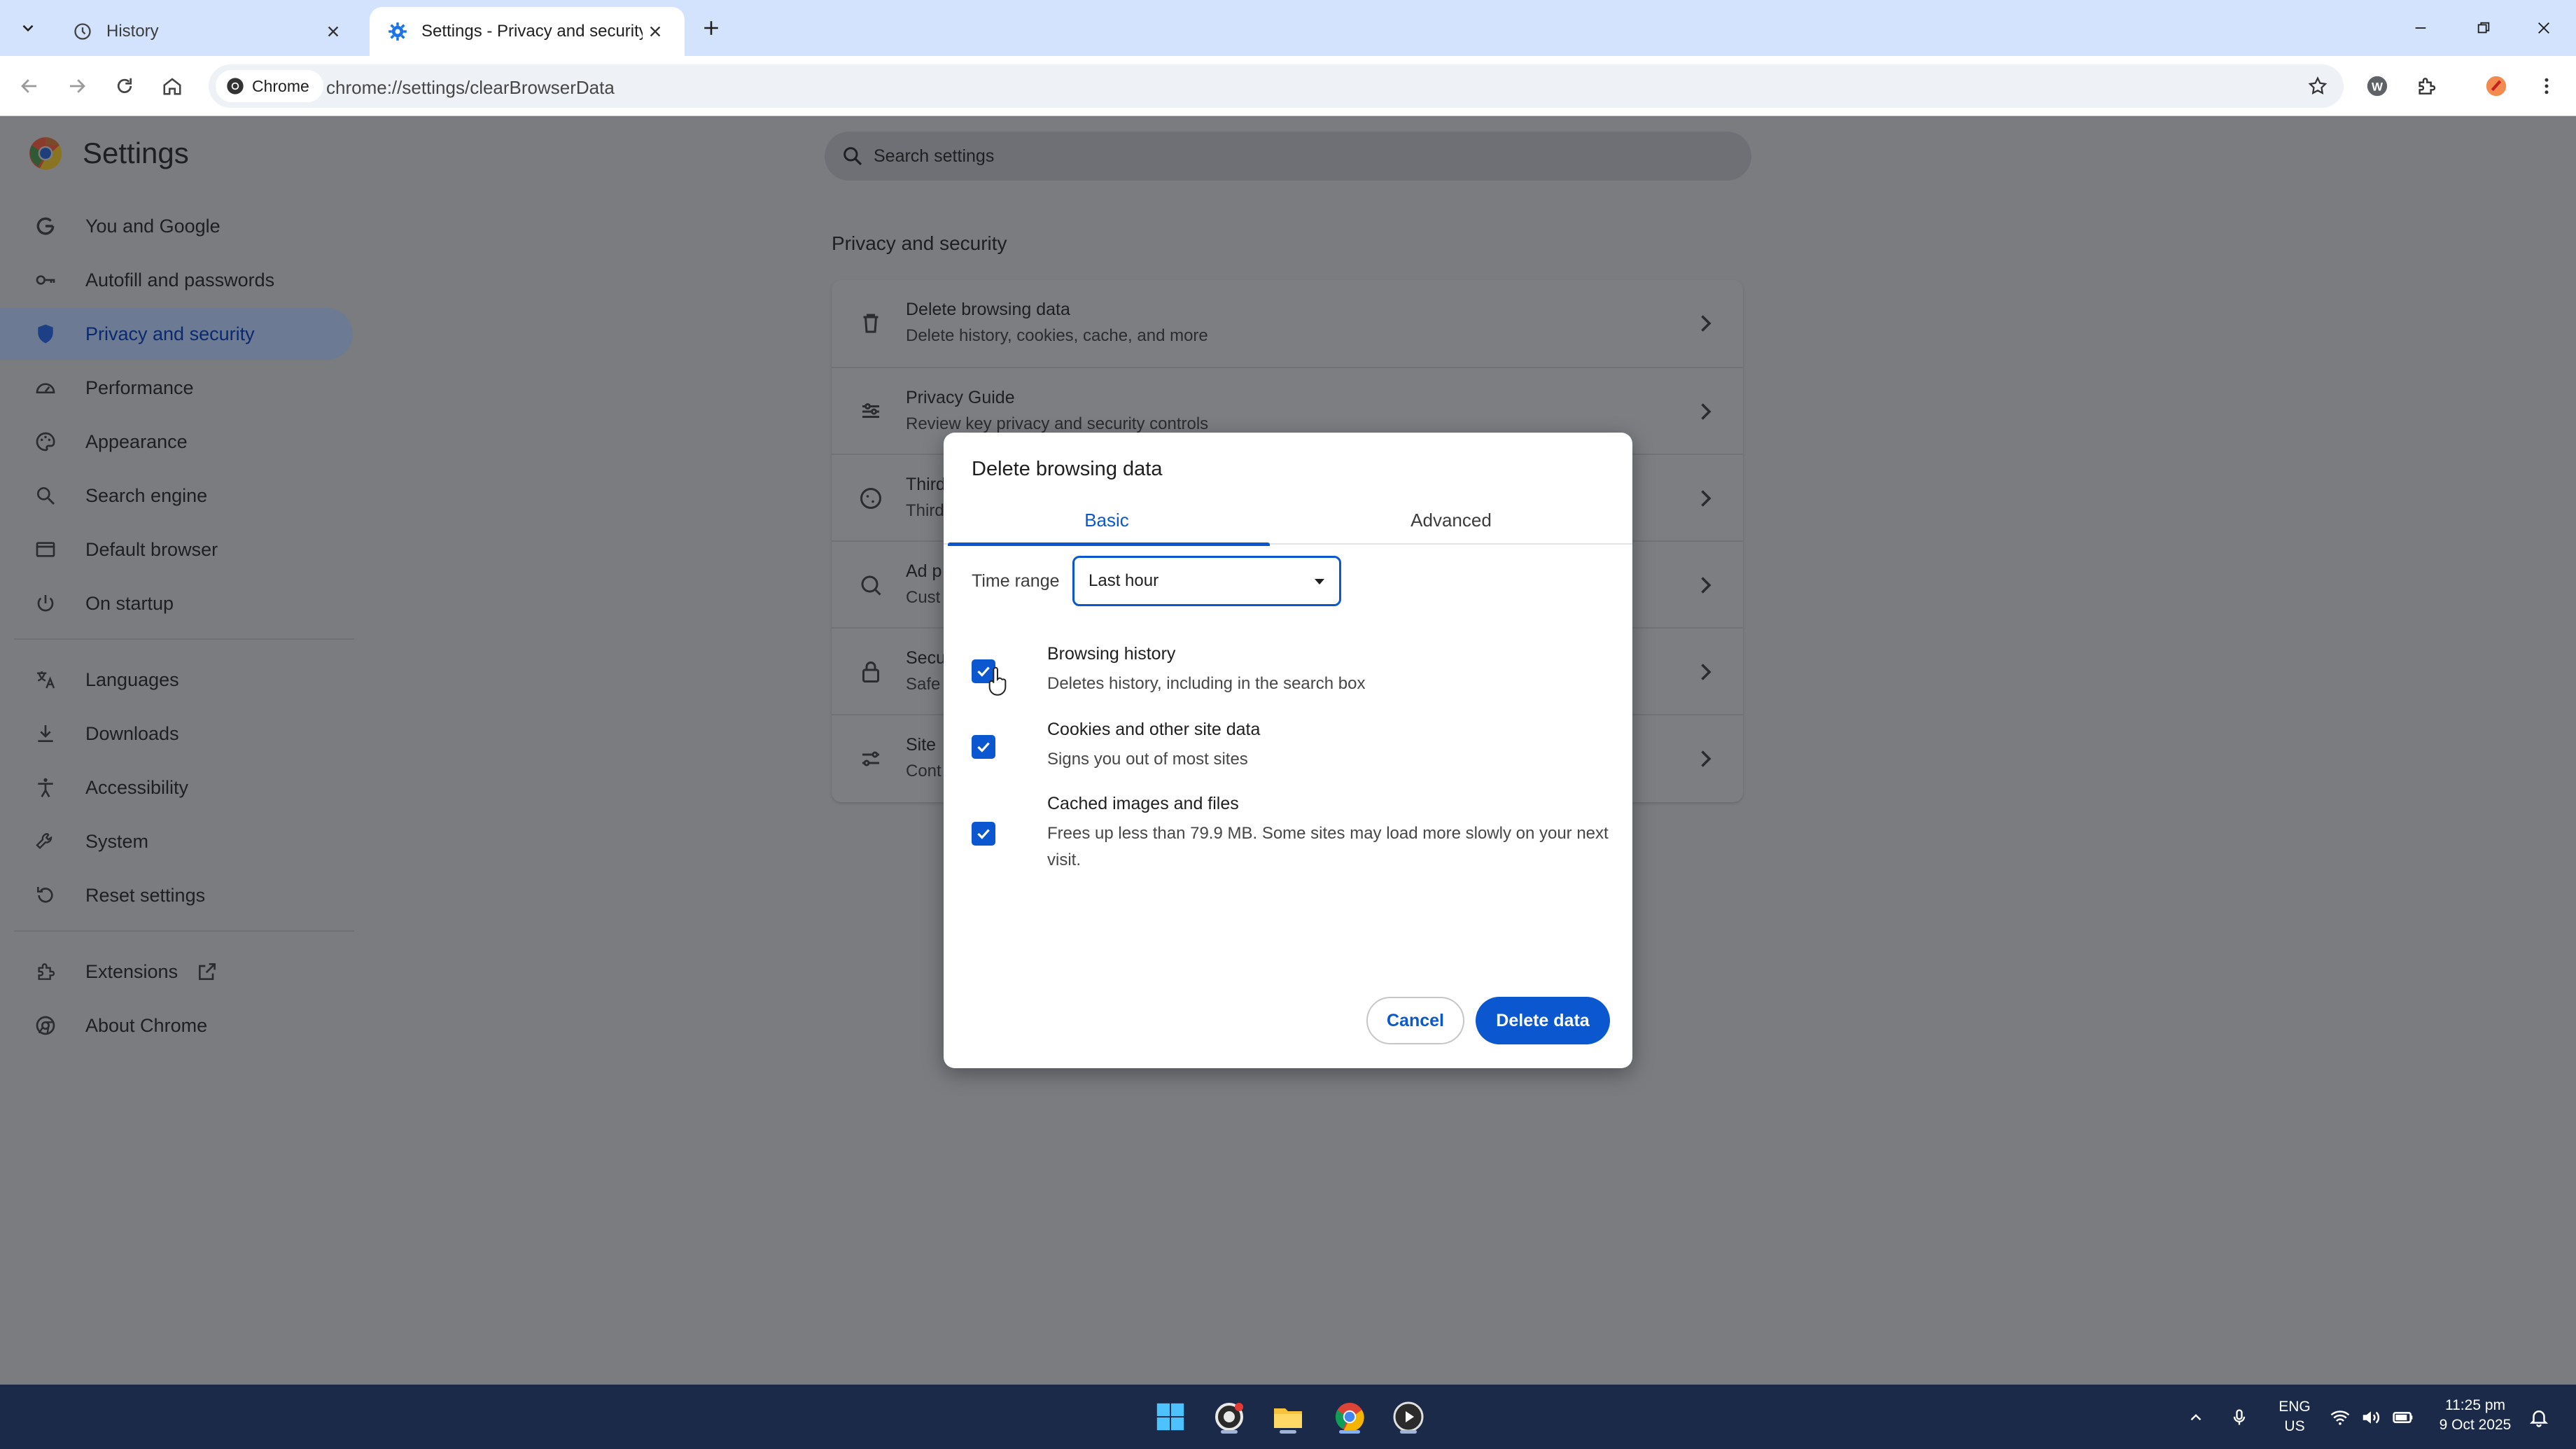 This screenshot has width=2576, height=1449. What do you see at coordinates (870, 758) in the screenshot?
I see `site-settings-icon` at bounding box center [870, 758].